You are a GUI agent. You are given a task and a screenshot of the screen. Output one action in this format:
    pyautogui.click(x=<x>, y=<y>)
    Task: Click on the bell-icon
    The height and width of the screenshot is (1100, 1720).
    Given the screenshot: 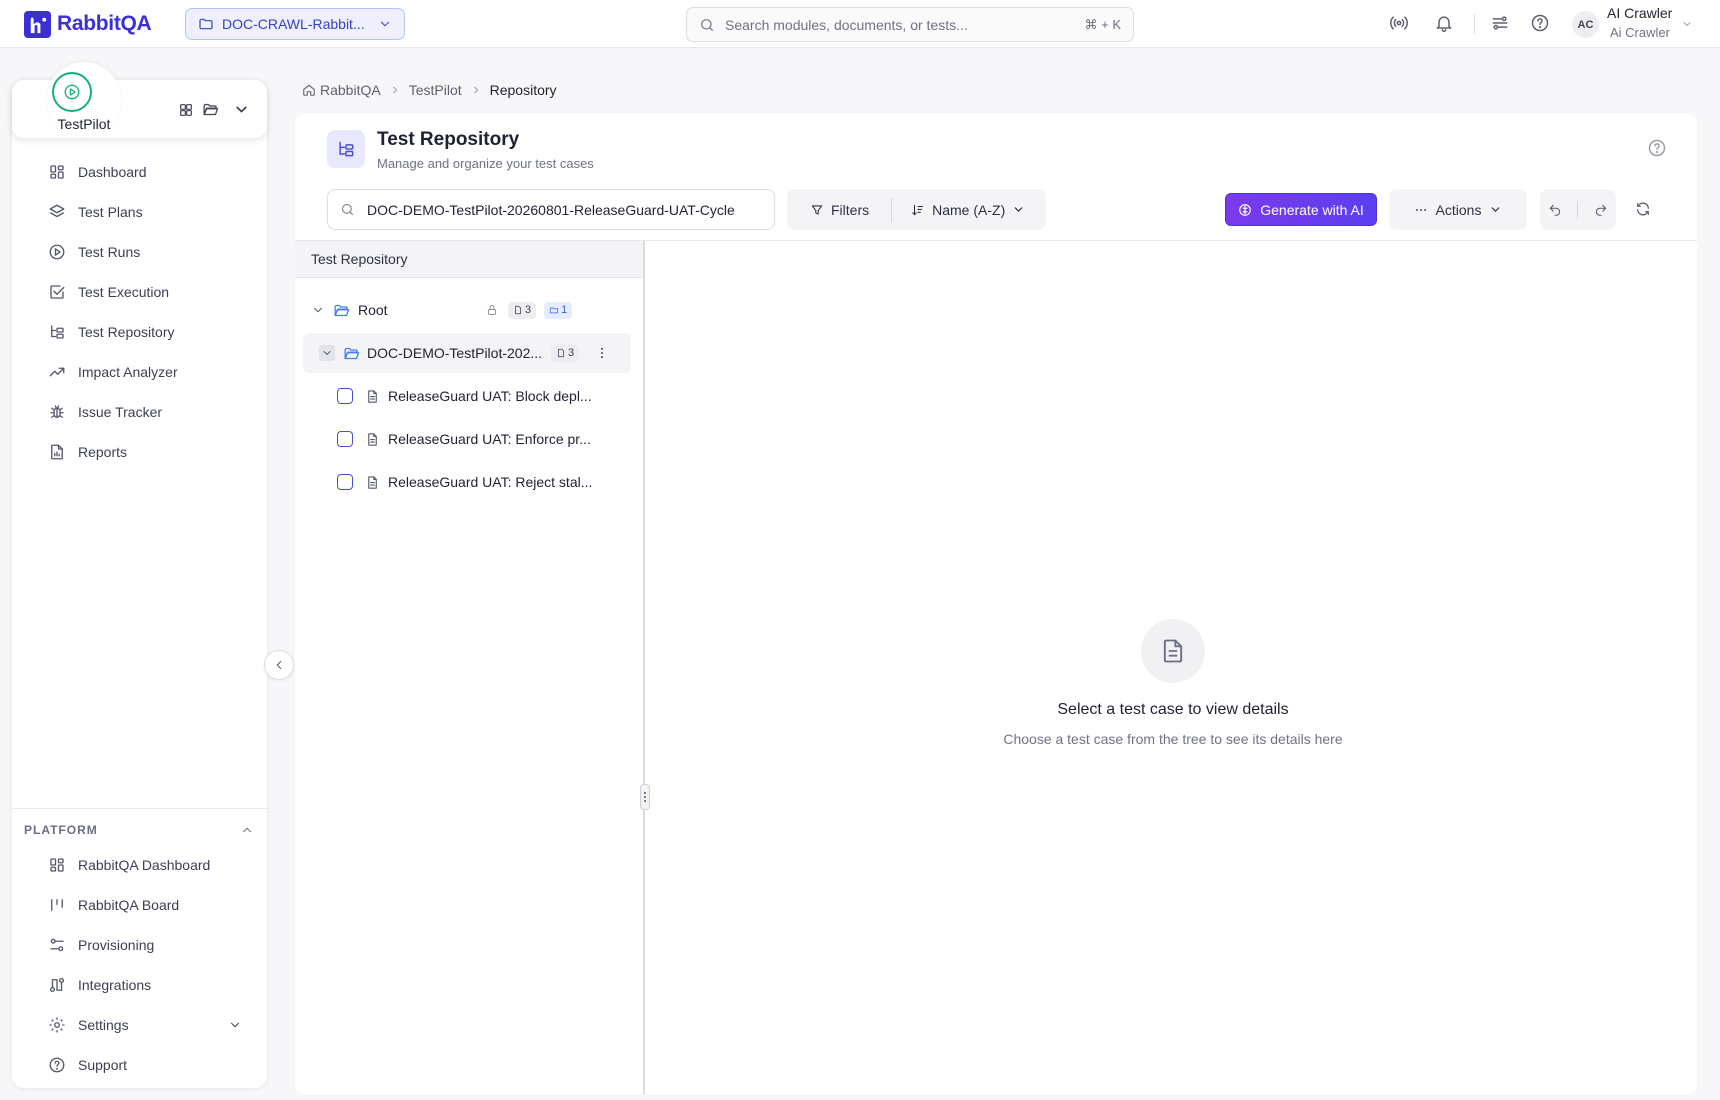 What is the action you would take?
    pyautogui.click(x=1444, y=23)
    